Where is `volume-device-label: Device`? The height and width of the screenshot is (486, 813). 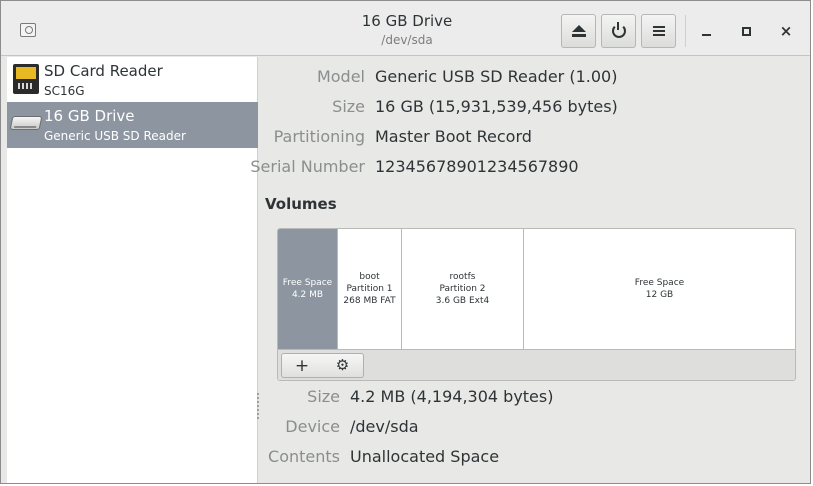 volume-device-label: Device is located at coordinates (312, 426).